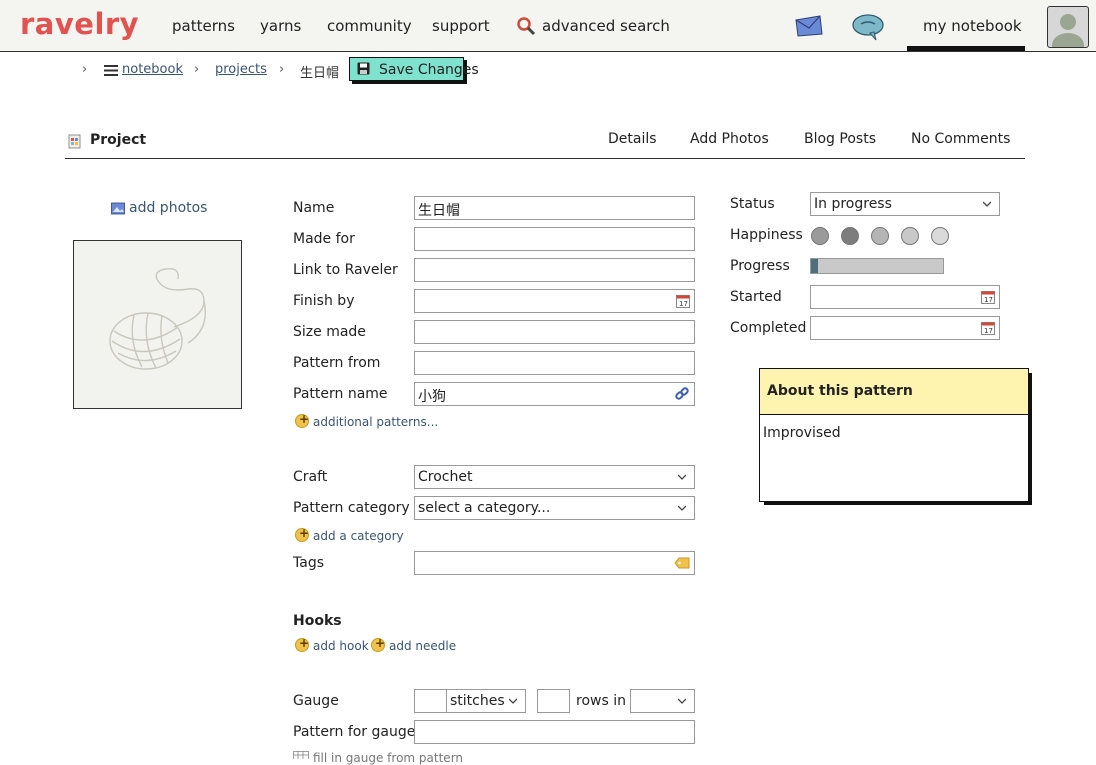  What do you see at coordinates (905, 328) in the screenshot?
I see `completed-input: 17` at bounding box center [905, 328].